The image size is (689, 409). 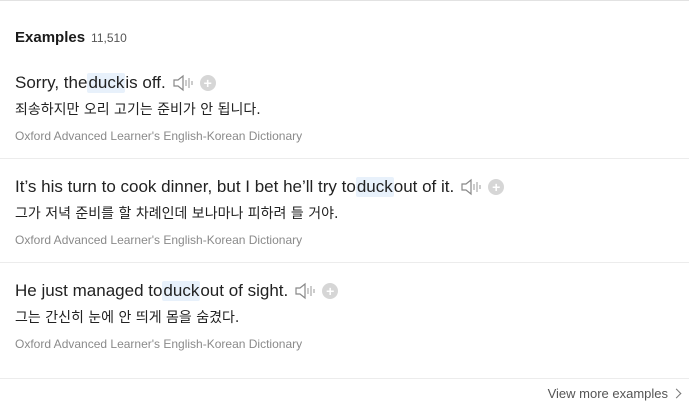 I want to click on example-sentence: Sorry, the duck is off. +, so click(x=352, y=83).